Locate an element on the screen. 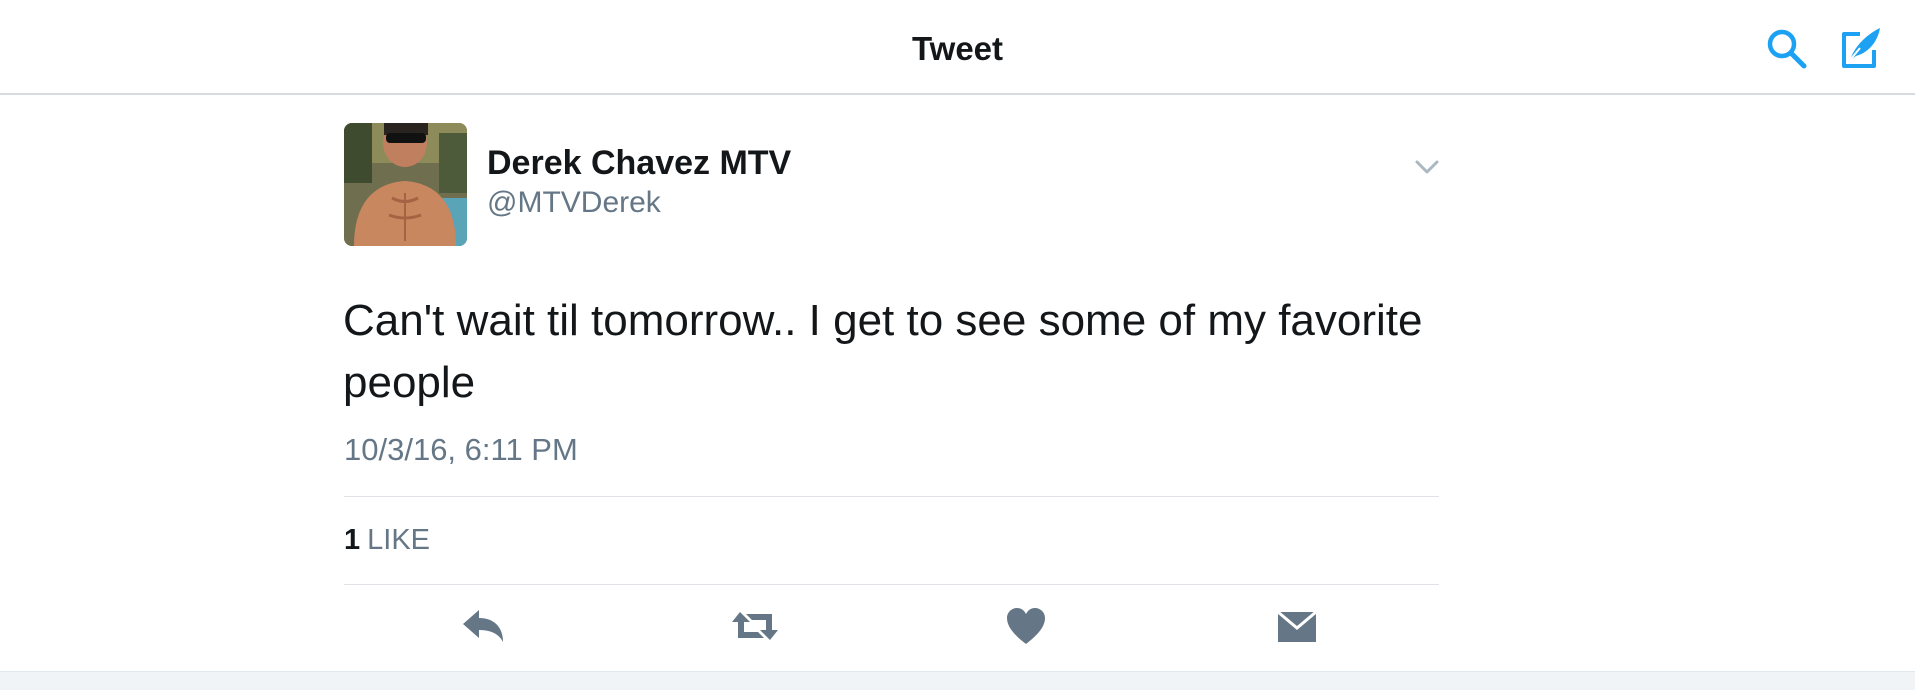 The width and height of the screenshot is (1915, 690). search-button is located at coordinates (1787, 49).